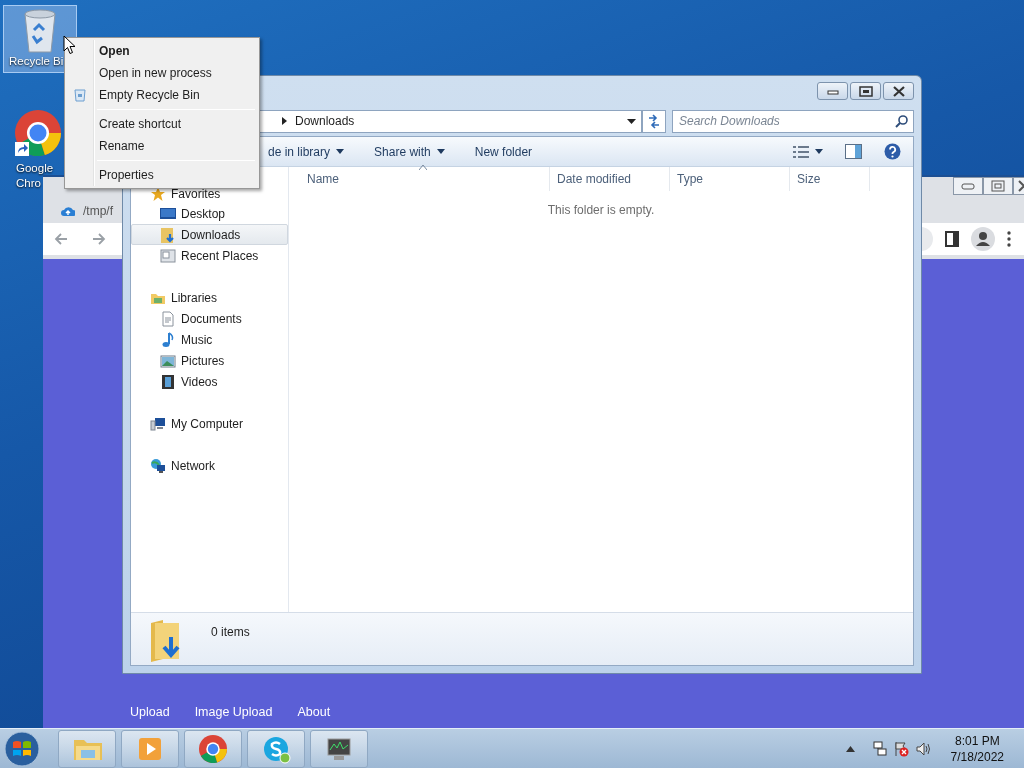 This screenshot has width=1024, height=768. What do you see at coordinates (209, 339) in the screenshot?
I see `nav-item: Music` at bounding box center [209, 339].